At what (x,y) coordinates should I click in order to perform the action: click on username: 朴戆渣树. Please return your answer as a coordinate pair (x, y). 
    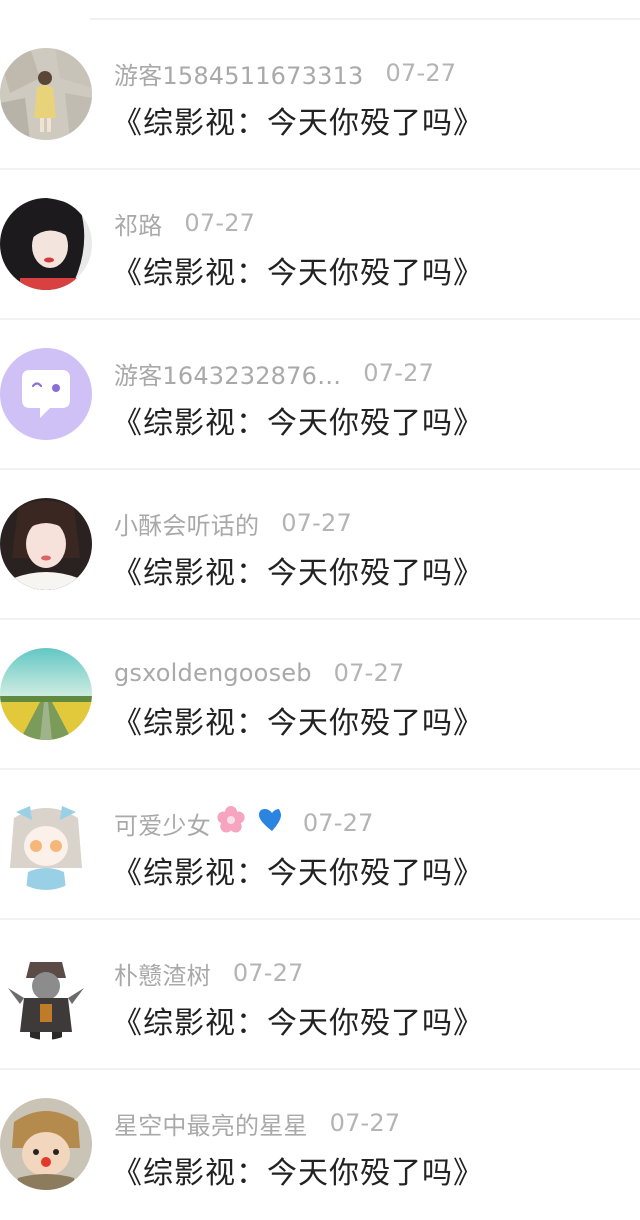
    Looking at the image, I should click on (162, 973).